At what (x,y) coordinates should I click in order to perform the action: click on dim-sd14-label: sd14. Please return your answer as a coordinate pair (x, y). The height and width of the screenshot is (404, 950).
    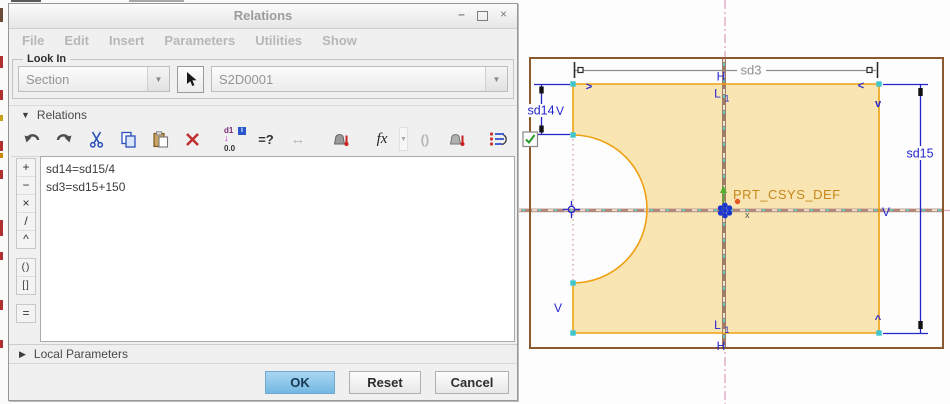
    Looking at the image, I should click on (540, 111).